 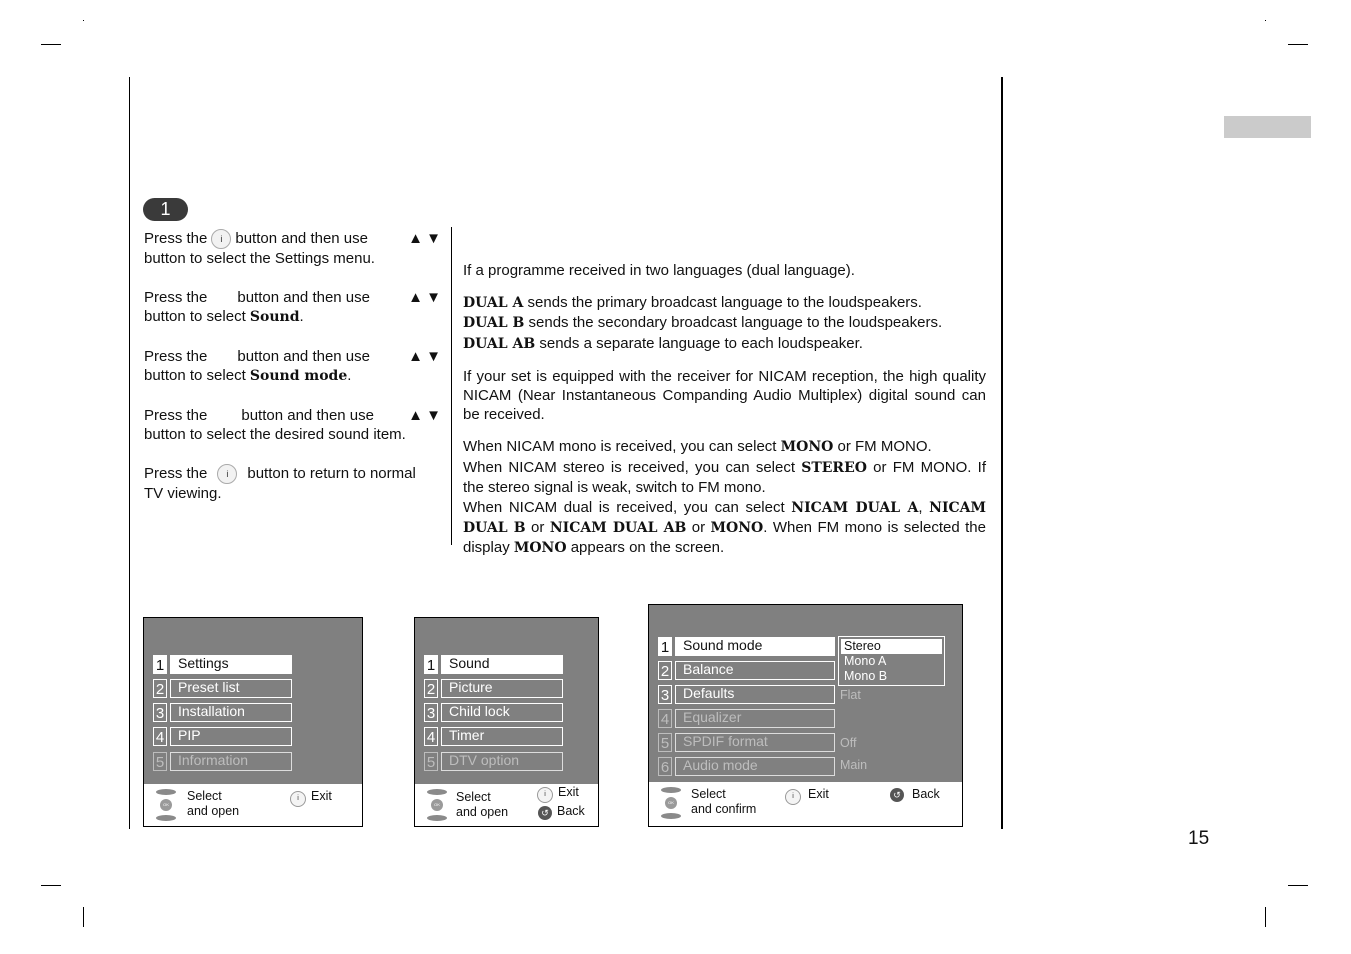 What do you see at coordinates (665, 766) in the screenshot?
I see `item-number: 6` at bounding box center [665, 766].